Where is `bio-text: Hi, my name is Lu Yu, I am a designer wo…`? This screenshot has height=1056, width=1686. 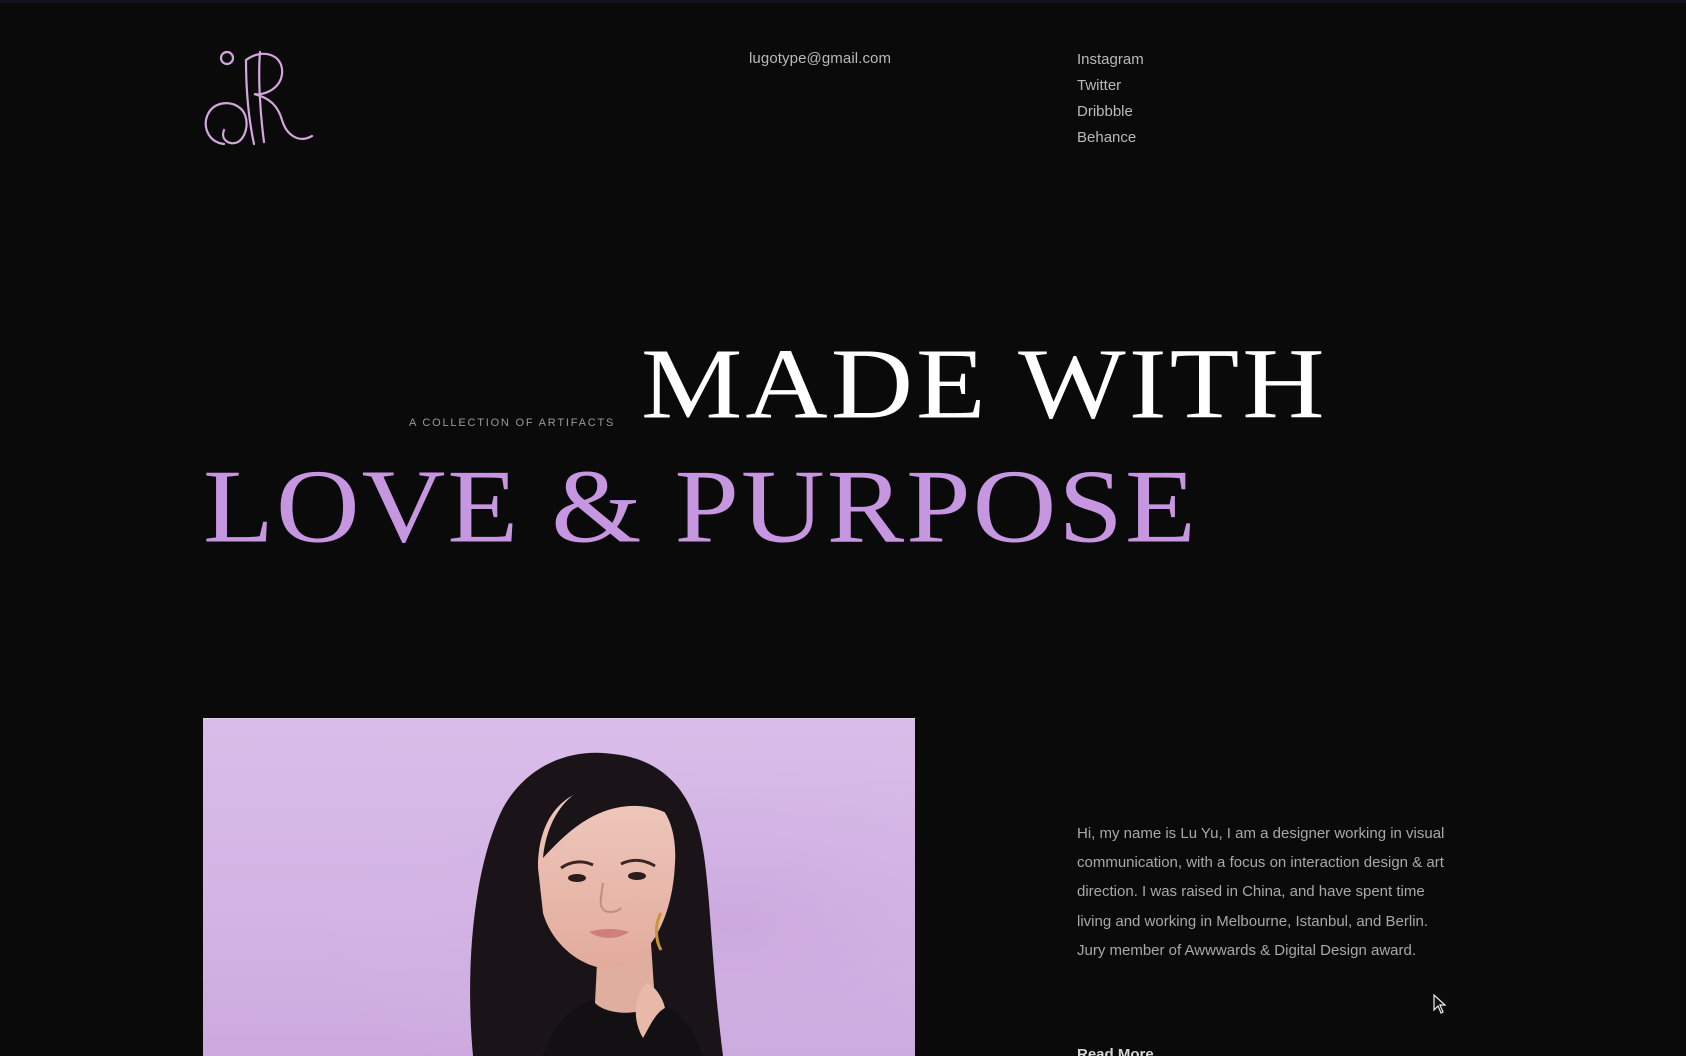
bio-text: Hi, my name is Lu Yu, I am a designer wo… is located at coordinates (1261, 892).